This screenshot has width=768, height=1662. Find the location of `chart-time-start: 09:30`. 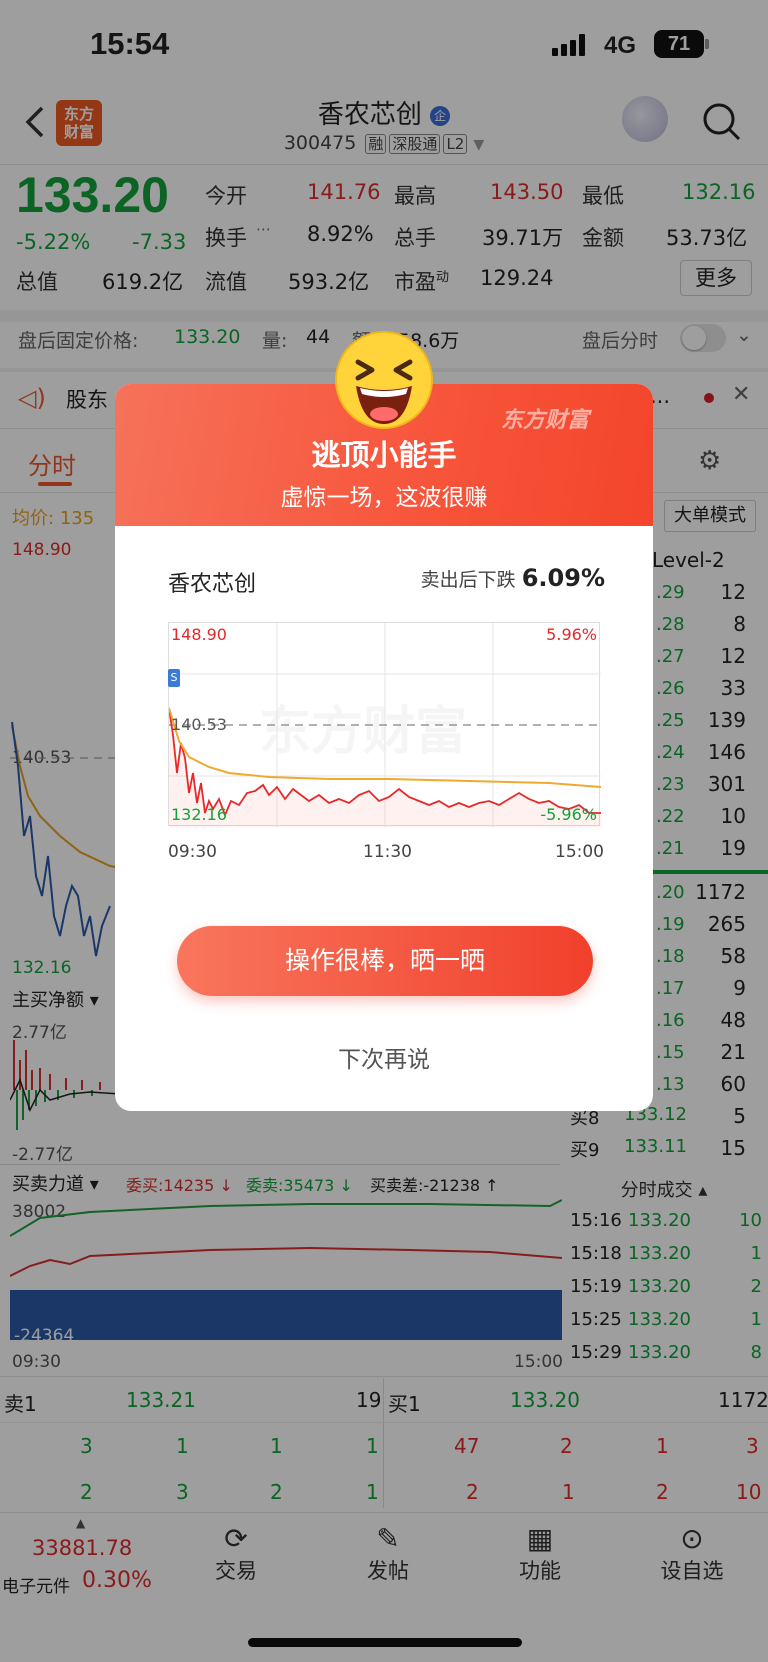

chart-time-start: 09:30 is located at coordinates (192, 852).